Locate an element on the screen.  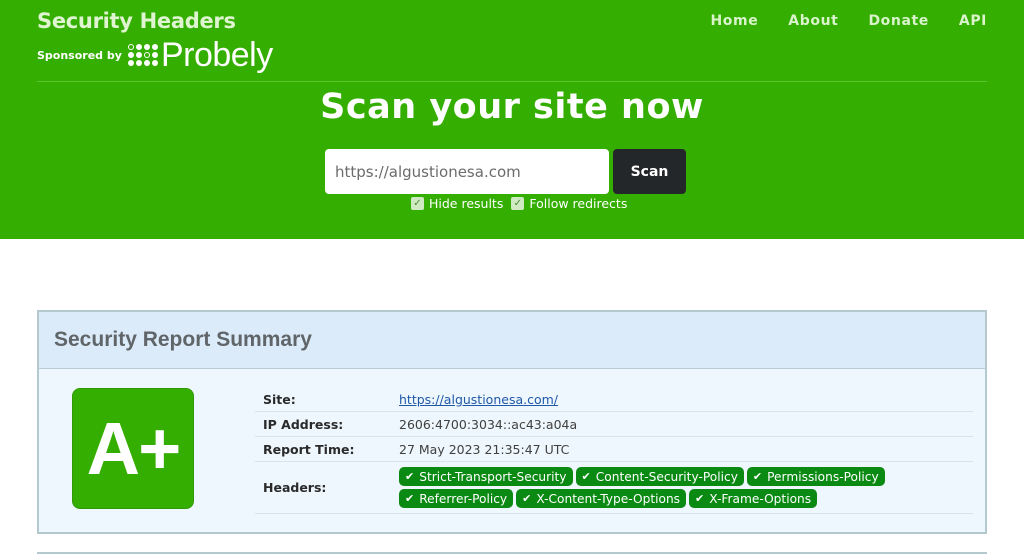
ip-value: 2606:4700:3034::ac43:a04a is located at coordinates (488, 424).